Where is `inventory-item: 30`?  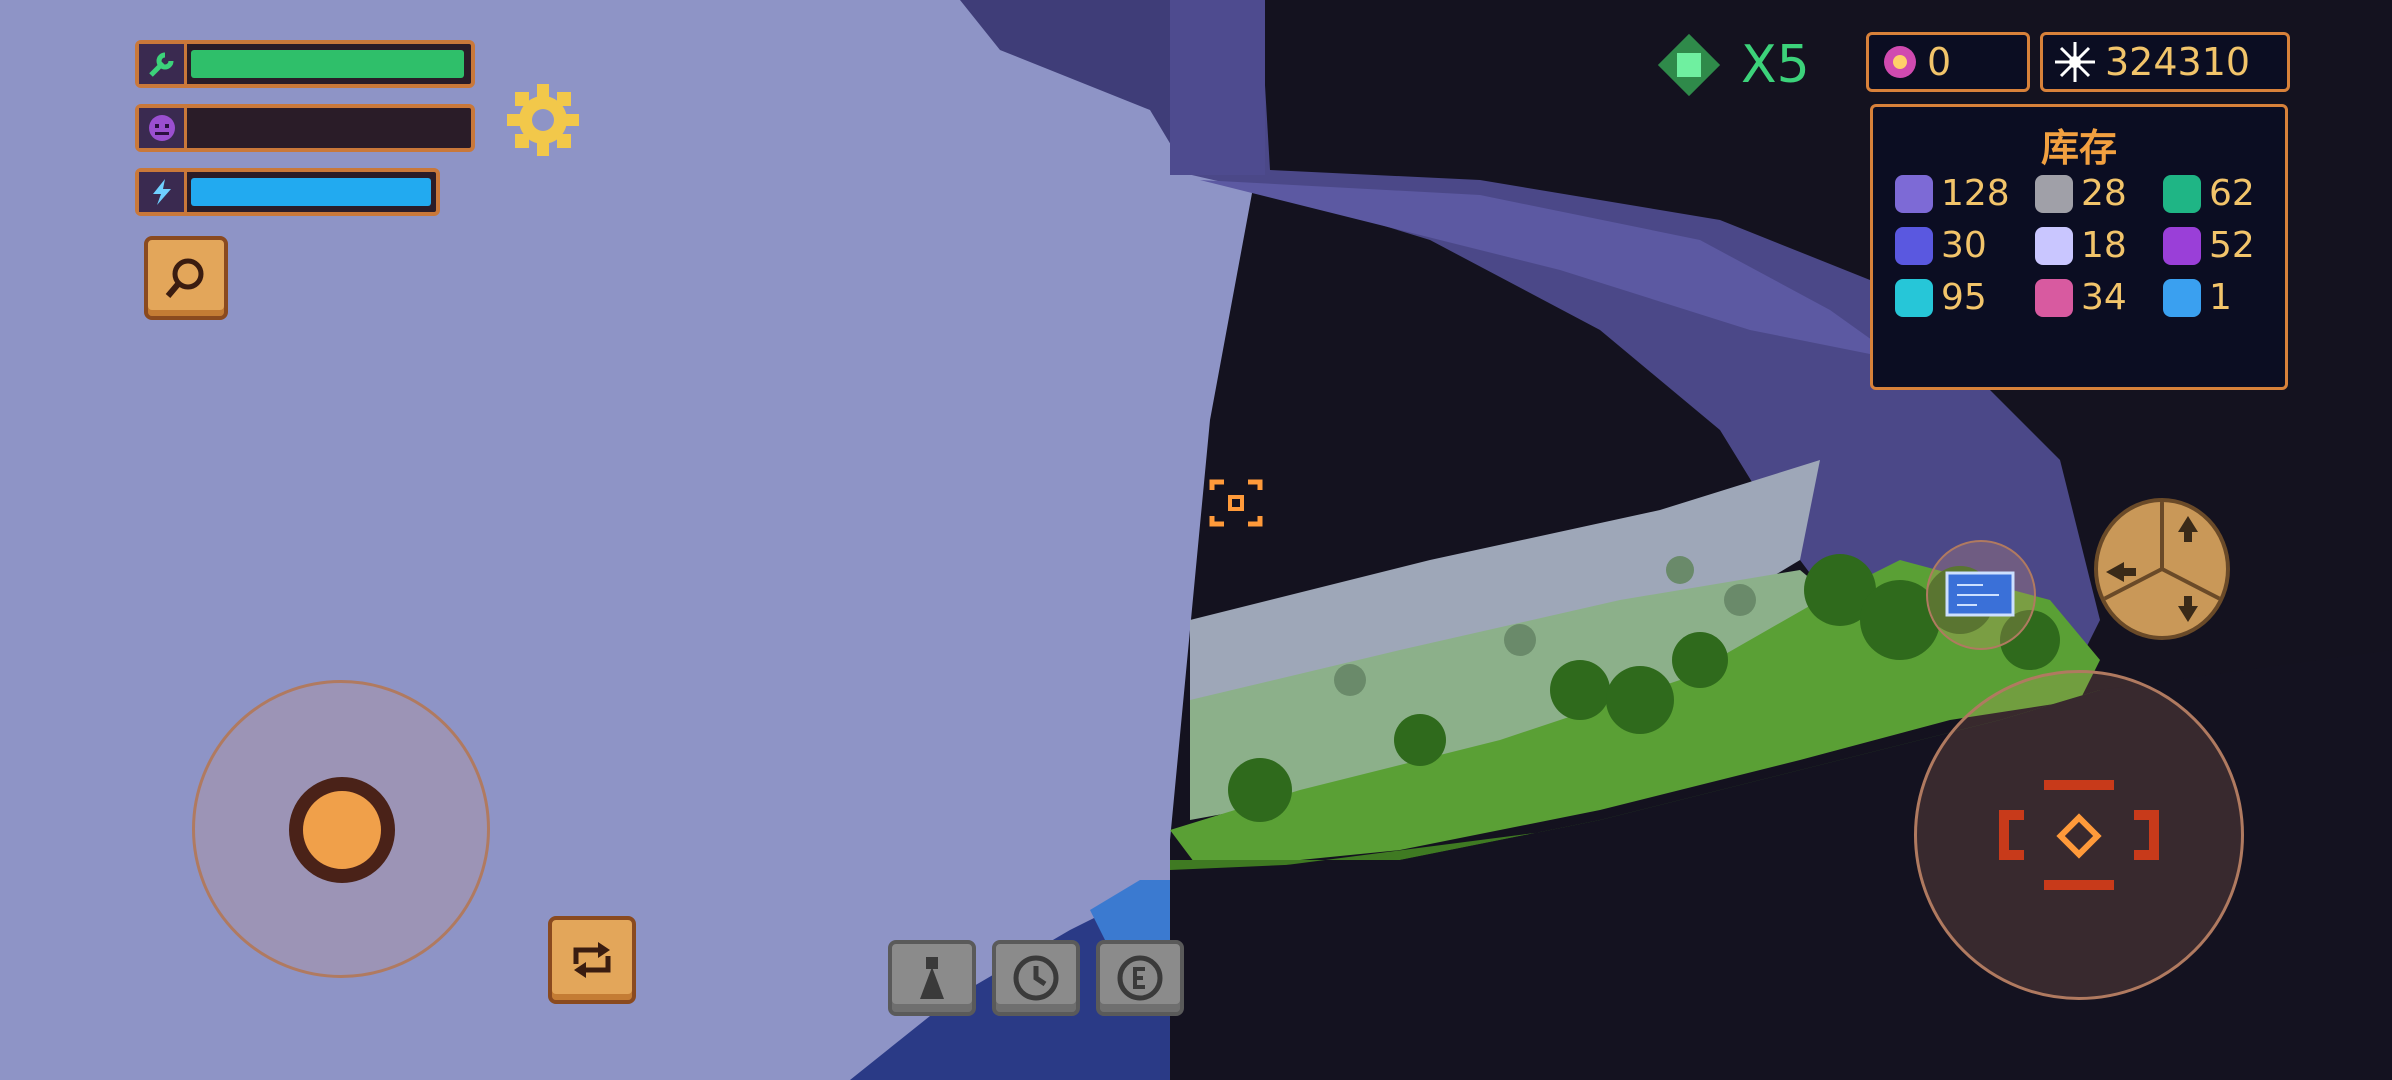
inventory-item: 30 is located at coordinates (1941, 245).